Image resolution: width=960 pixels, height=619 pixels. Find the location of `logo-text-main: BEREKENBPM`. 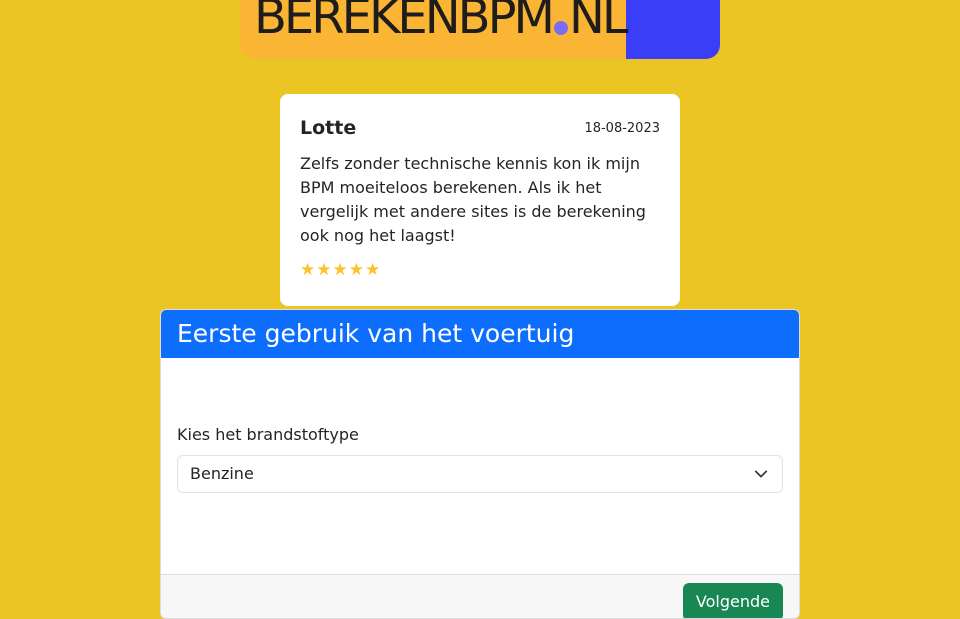

logo-text-main: BEREKENBPM is located at coordinates (404, 22).